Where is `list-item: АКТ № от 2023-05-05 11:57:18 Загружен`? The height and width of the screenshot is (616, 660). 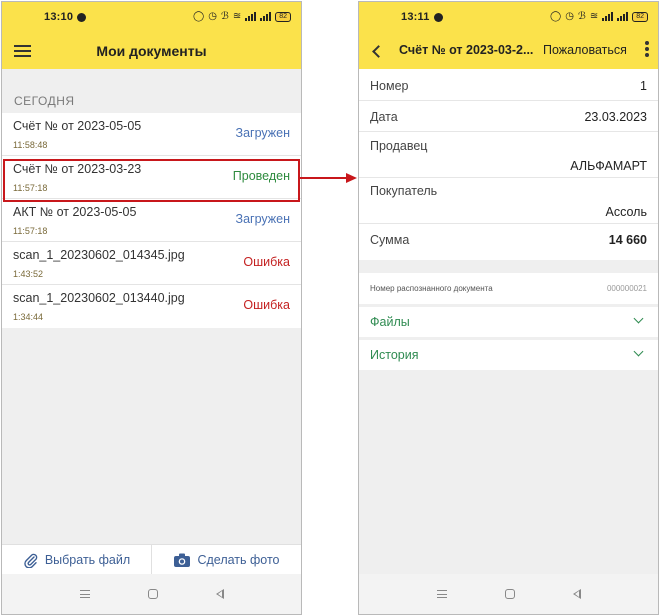 list-item: АКТ № от 2023-05-05 11:57:18 Загружен is located at coordinates (151, 220).